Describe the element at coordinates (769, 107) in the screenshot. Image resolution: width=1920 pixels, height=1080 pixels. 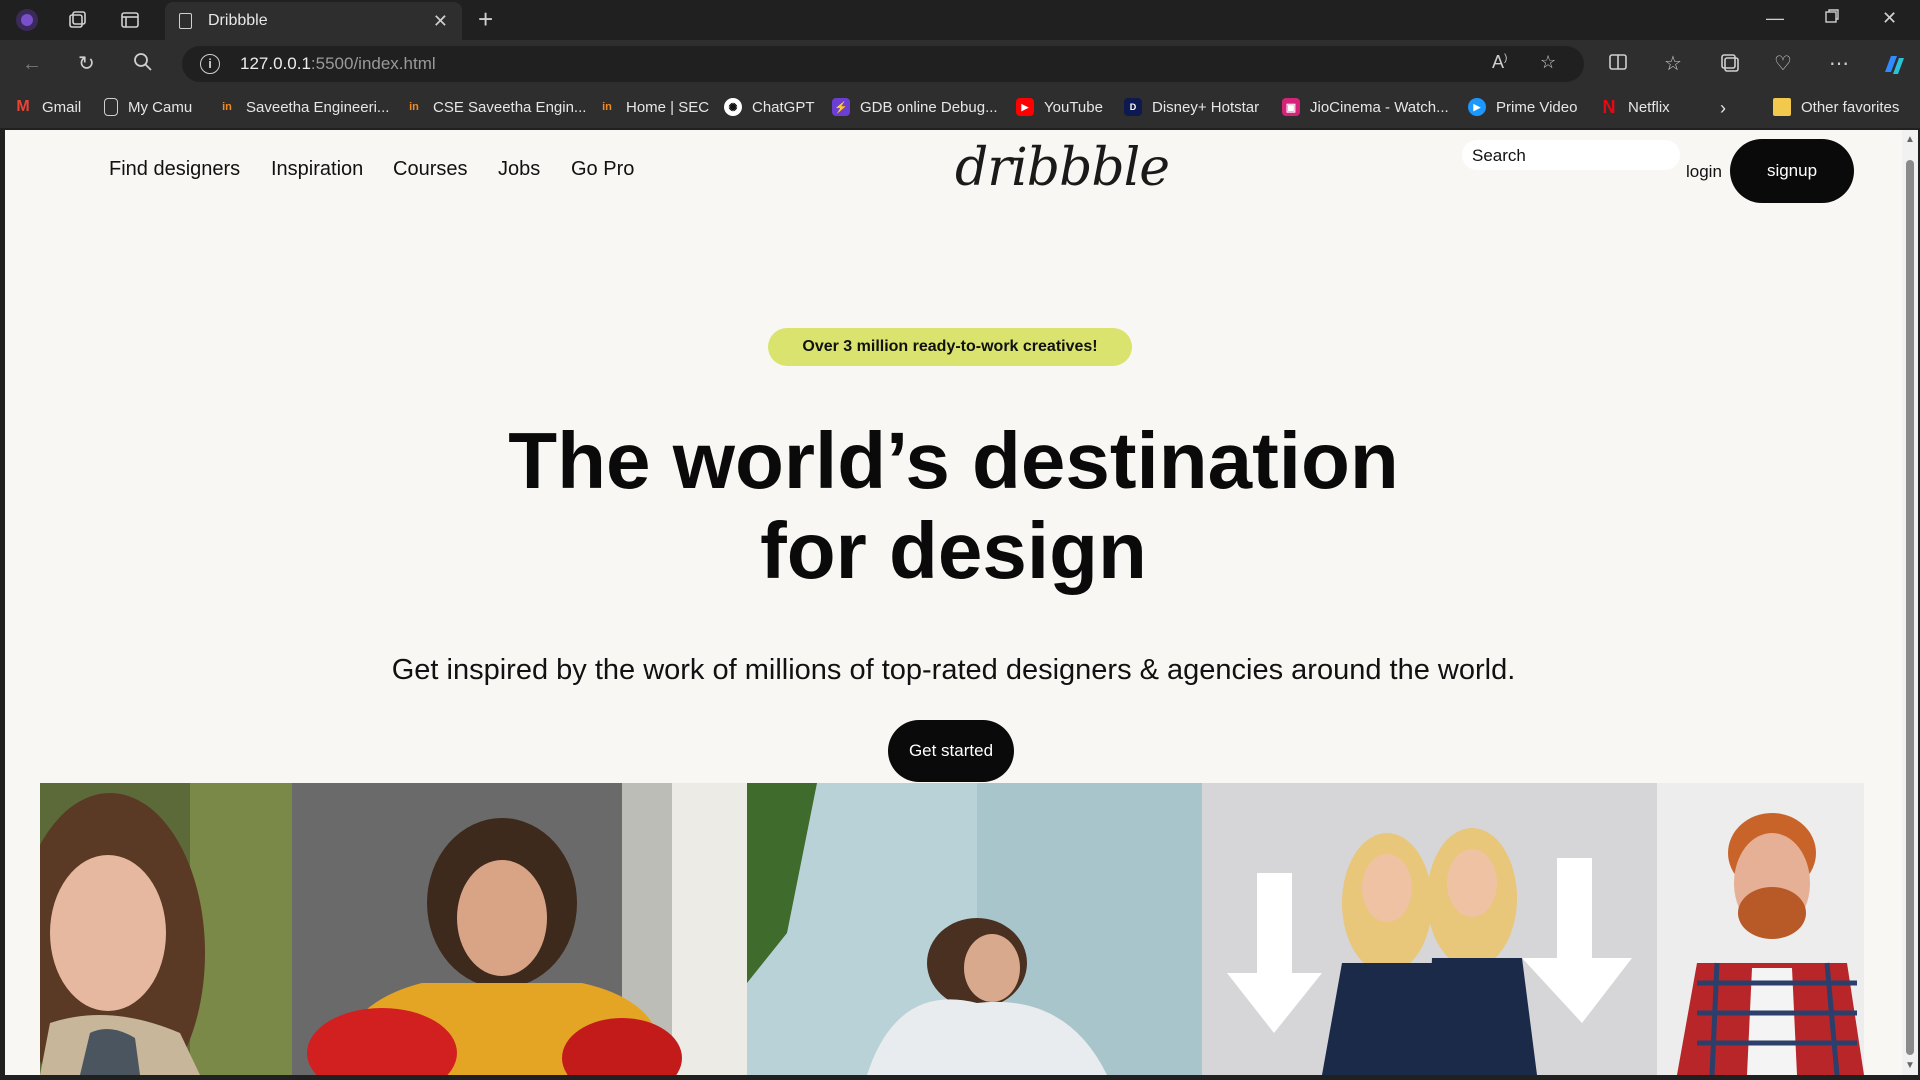
I see `bookmark-chatgpt: ✺ ChatGPT` at that location.